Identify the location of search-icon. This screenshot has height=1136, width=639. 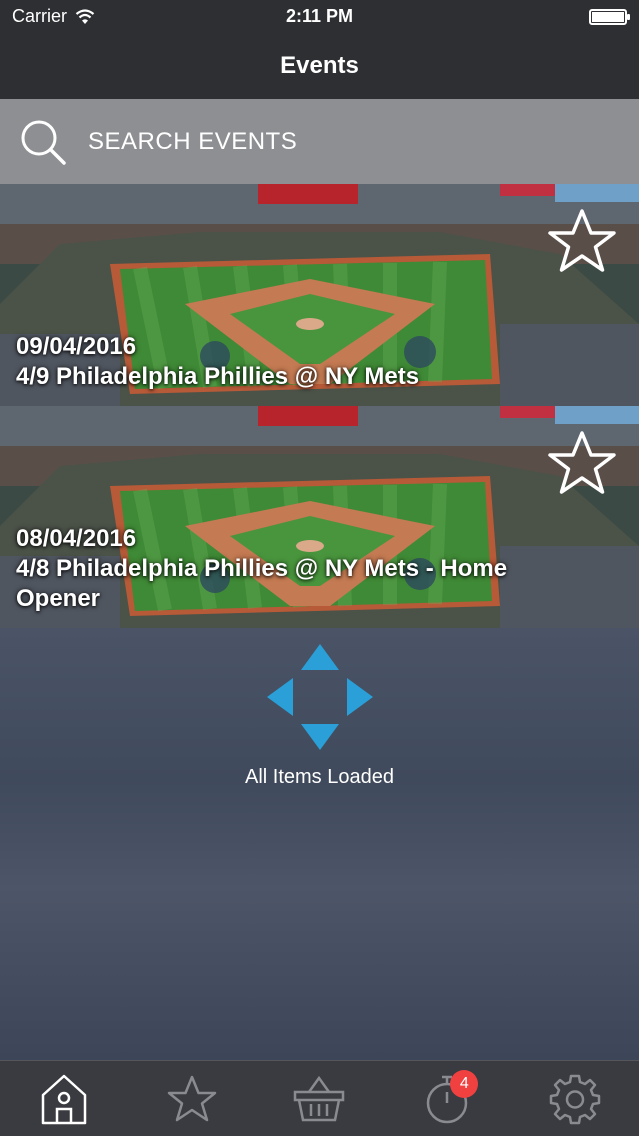
(43, 142).